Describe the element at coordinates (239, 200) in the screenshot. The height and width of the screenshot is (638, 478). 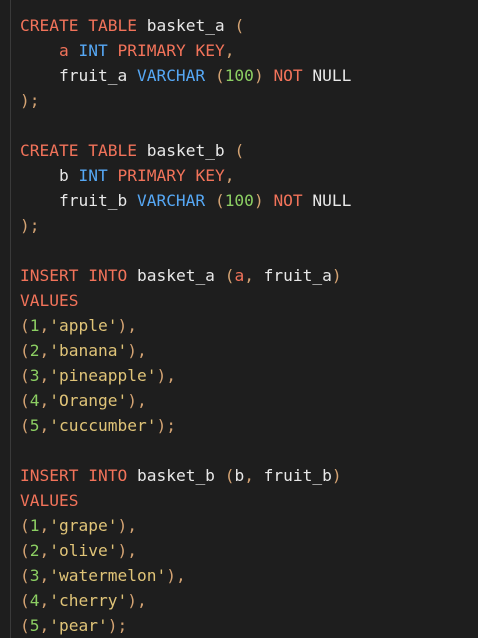
I see `code-token: 100` at that location.